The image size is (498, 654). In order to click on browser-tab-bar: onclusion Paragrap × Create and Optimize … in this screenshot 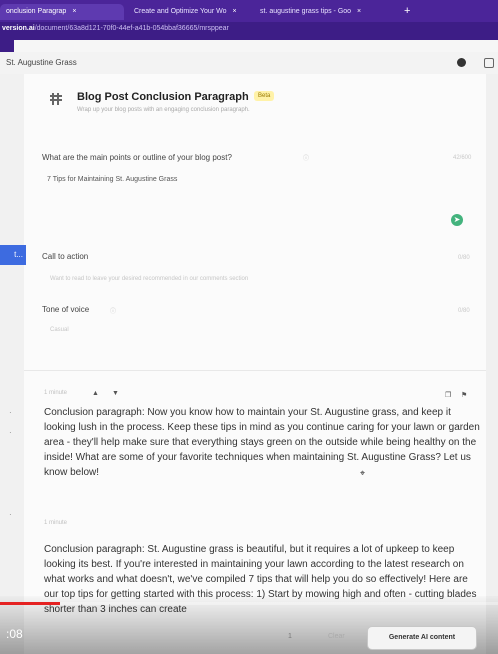, I will do `click(249, 11)`.